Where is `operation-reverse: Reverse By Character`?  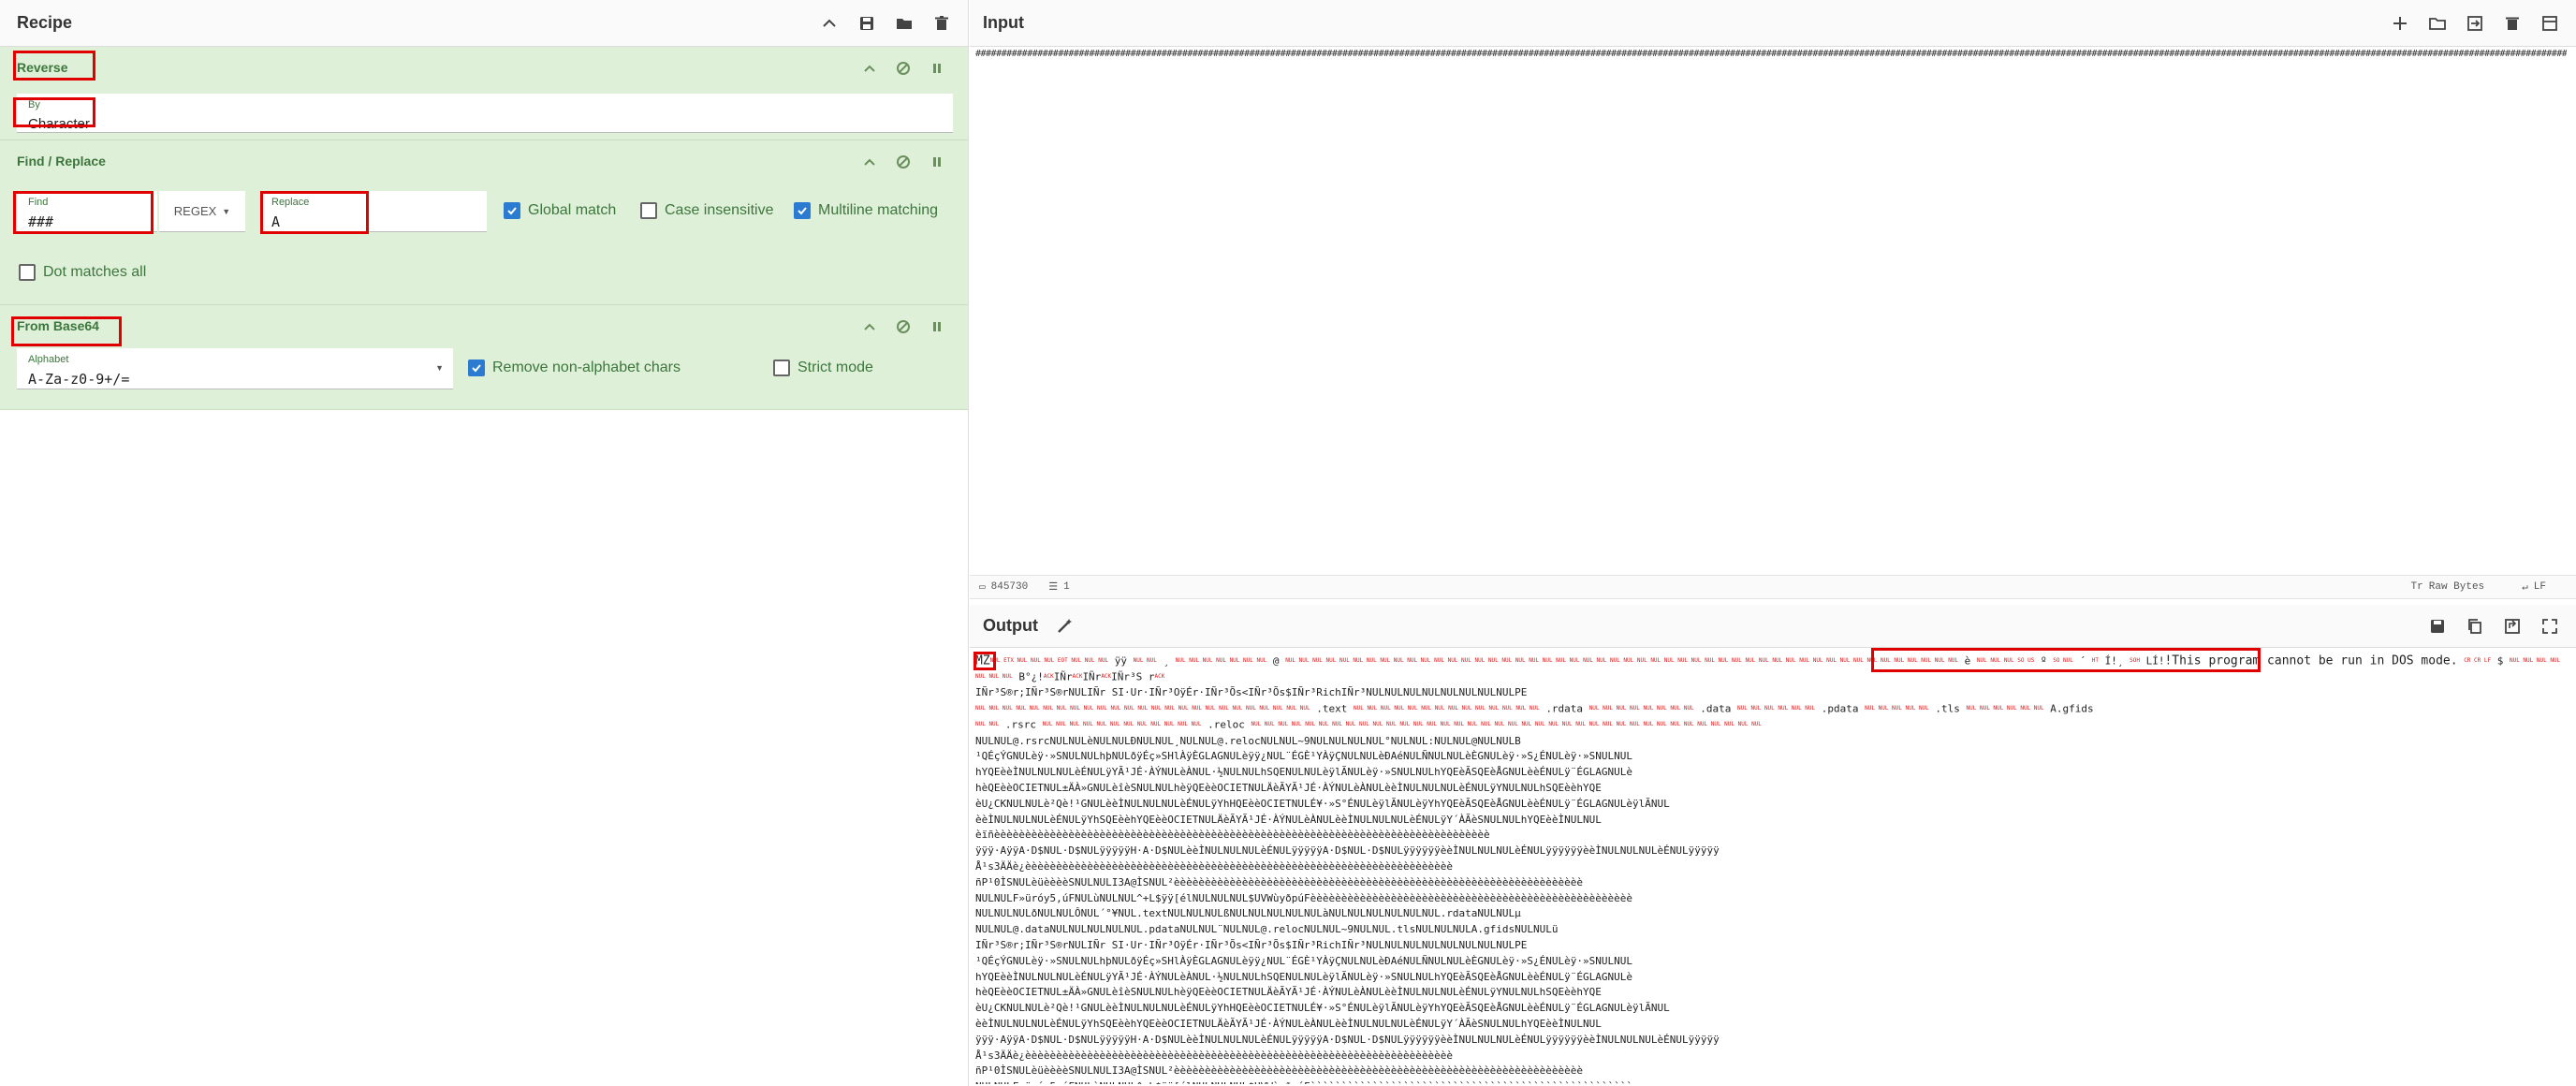 operation-reverse: Reverse By Character is located at coordinates (484, 93).